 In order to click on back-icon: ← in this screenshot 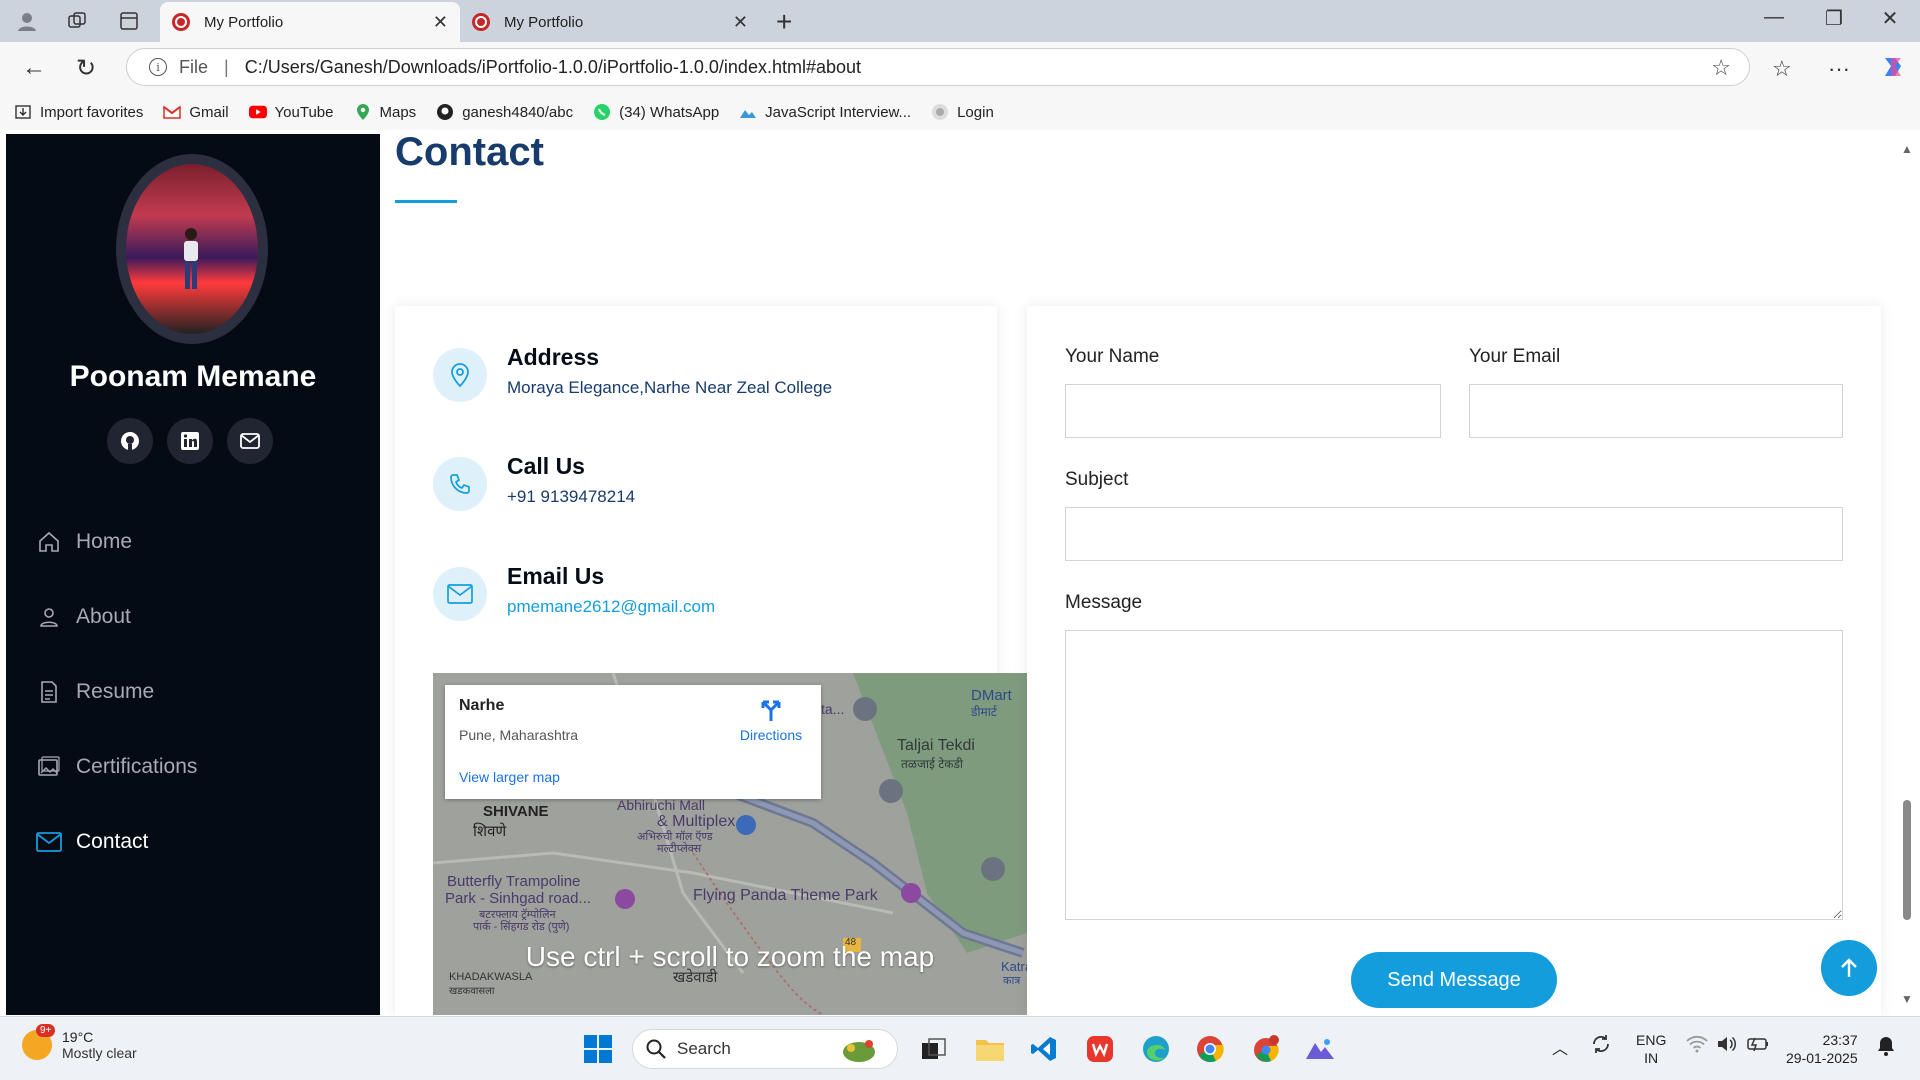, I will do `click(34, 68)`.